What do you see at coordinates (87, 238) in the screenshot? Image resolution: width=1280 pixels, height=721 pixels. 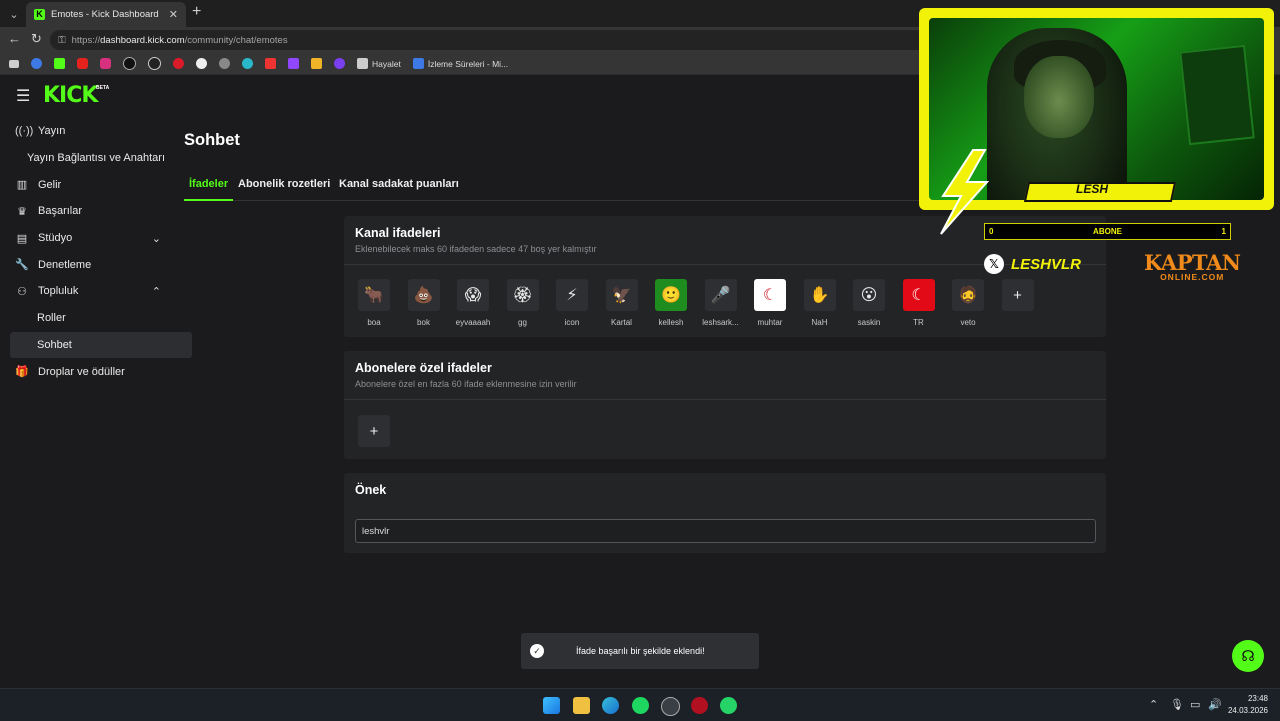 I see `sidebar-item-studyo: ▤ Stüdyo ⌄` at bounding box center [87, 238].